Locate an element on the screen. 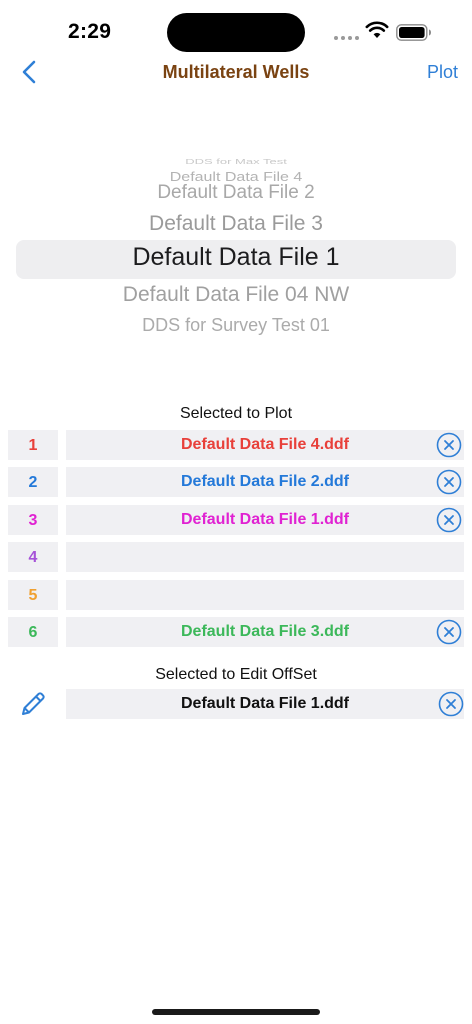  plot-slot-number: 4 is located at coordinates (33, 557).